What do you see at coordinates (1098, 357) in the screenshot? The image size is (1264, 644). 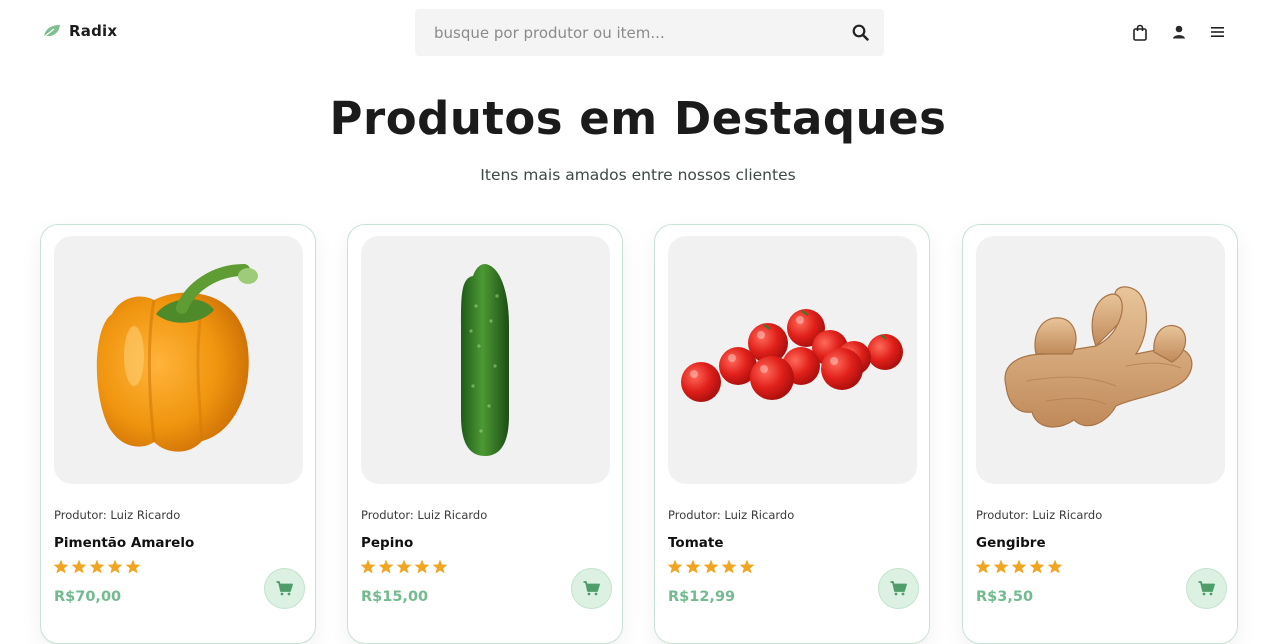 I see `ginger-image` at bounding box center [1098, 357].